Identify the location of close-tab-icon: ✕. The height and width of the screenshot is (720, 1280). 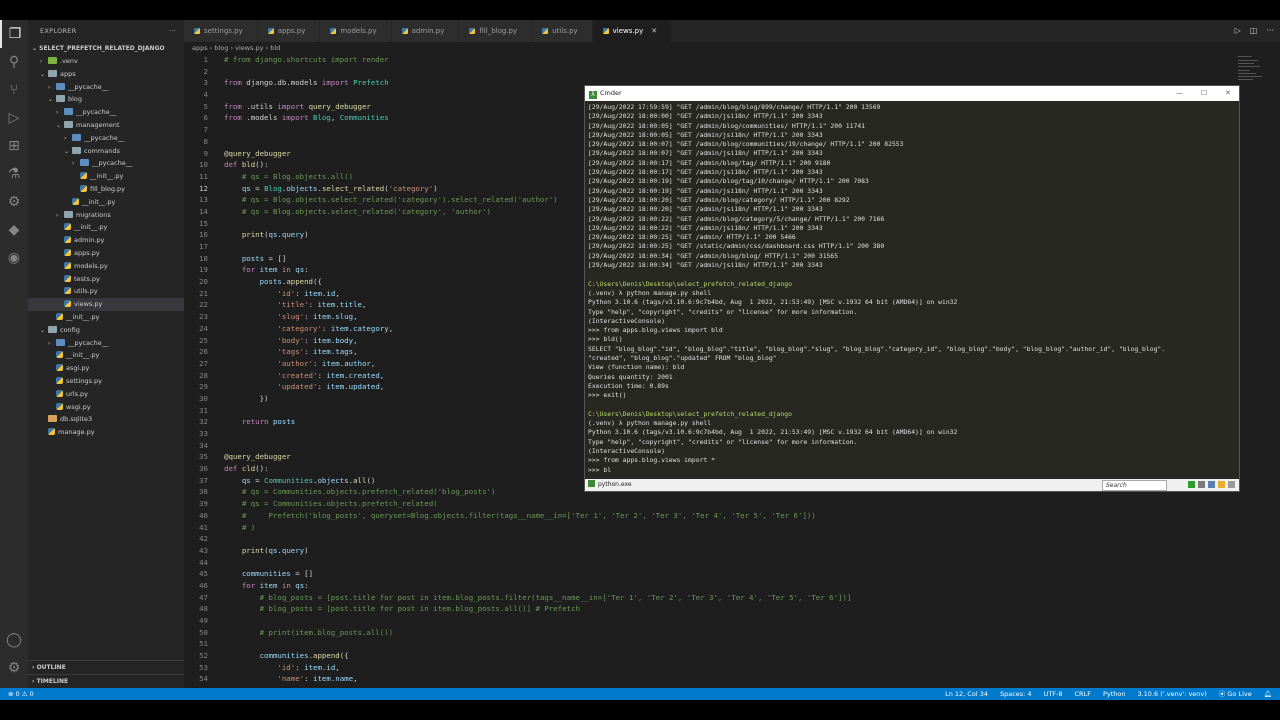
(654, 31).